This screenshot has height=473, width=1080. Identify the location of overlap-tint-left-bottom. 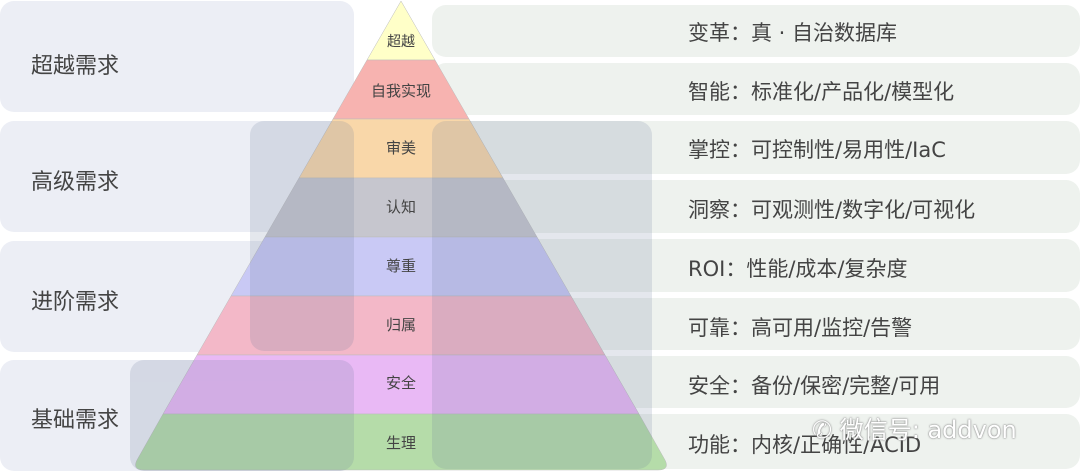
(242, 415).